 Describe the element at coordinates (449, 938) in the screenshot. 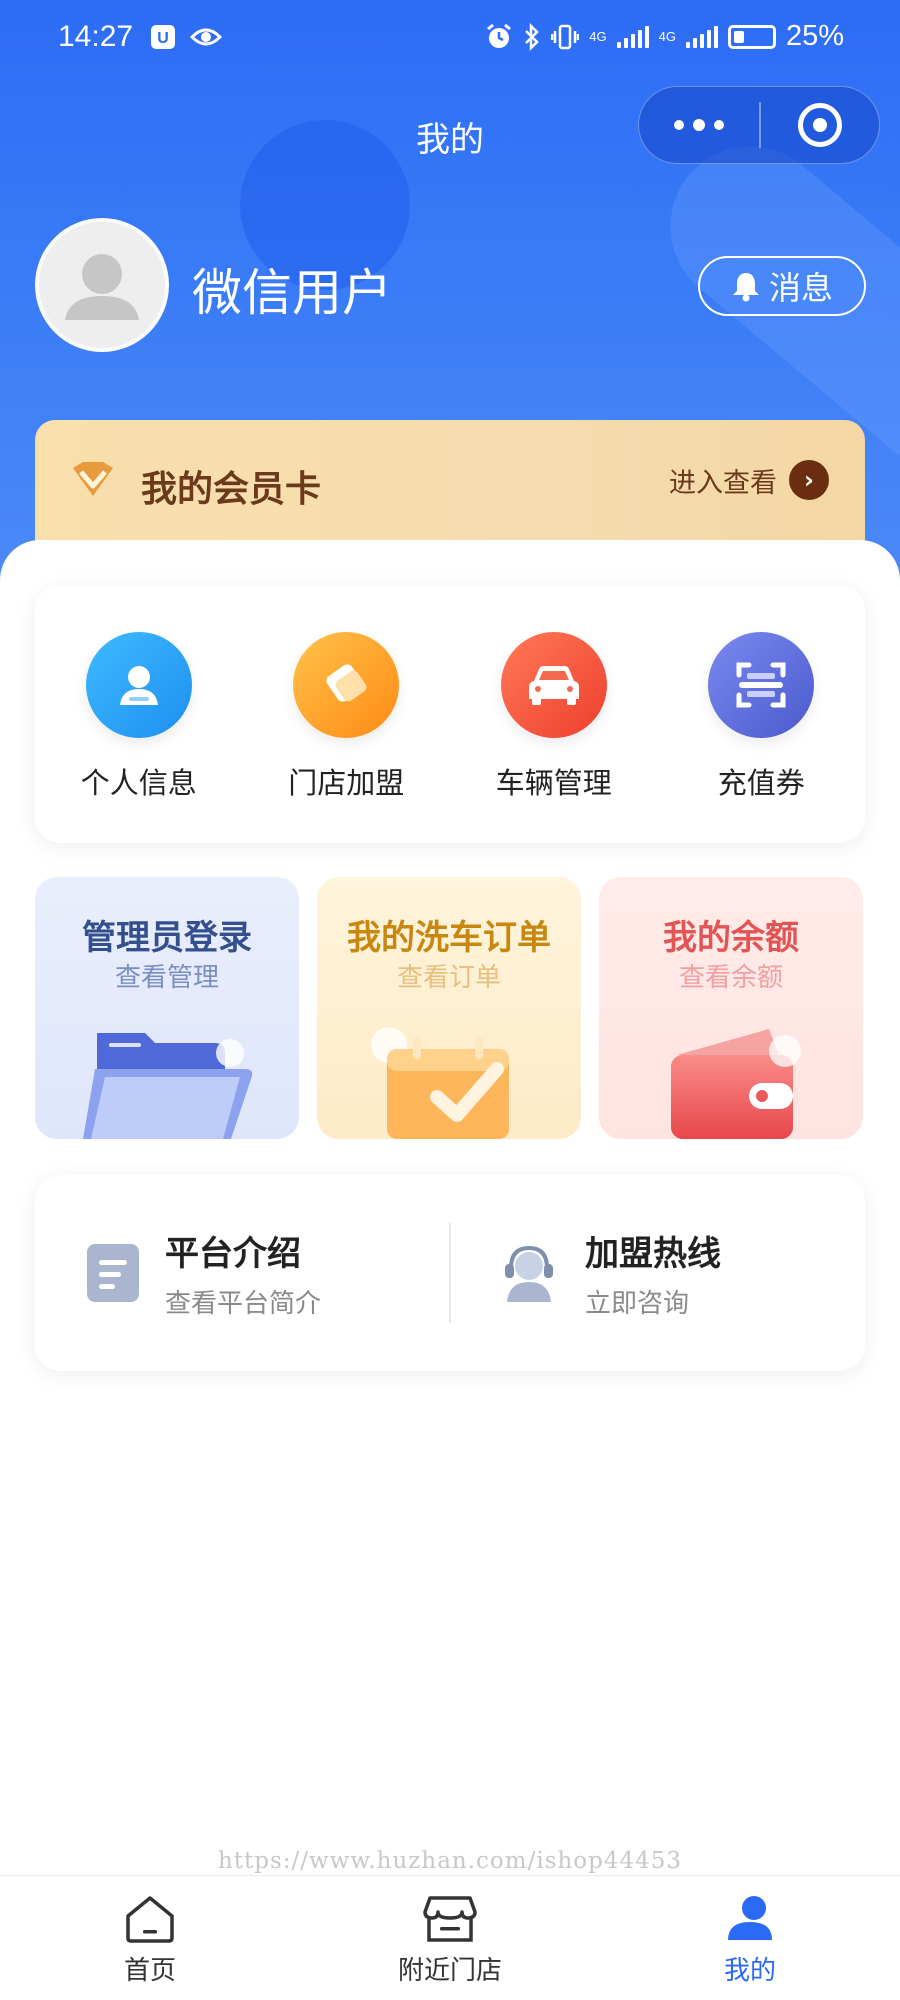

I see `tile-title: 我的洗车订单` at that location.